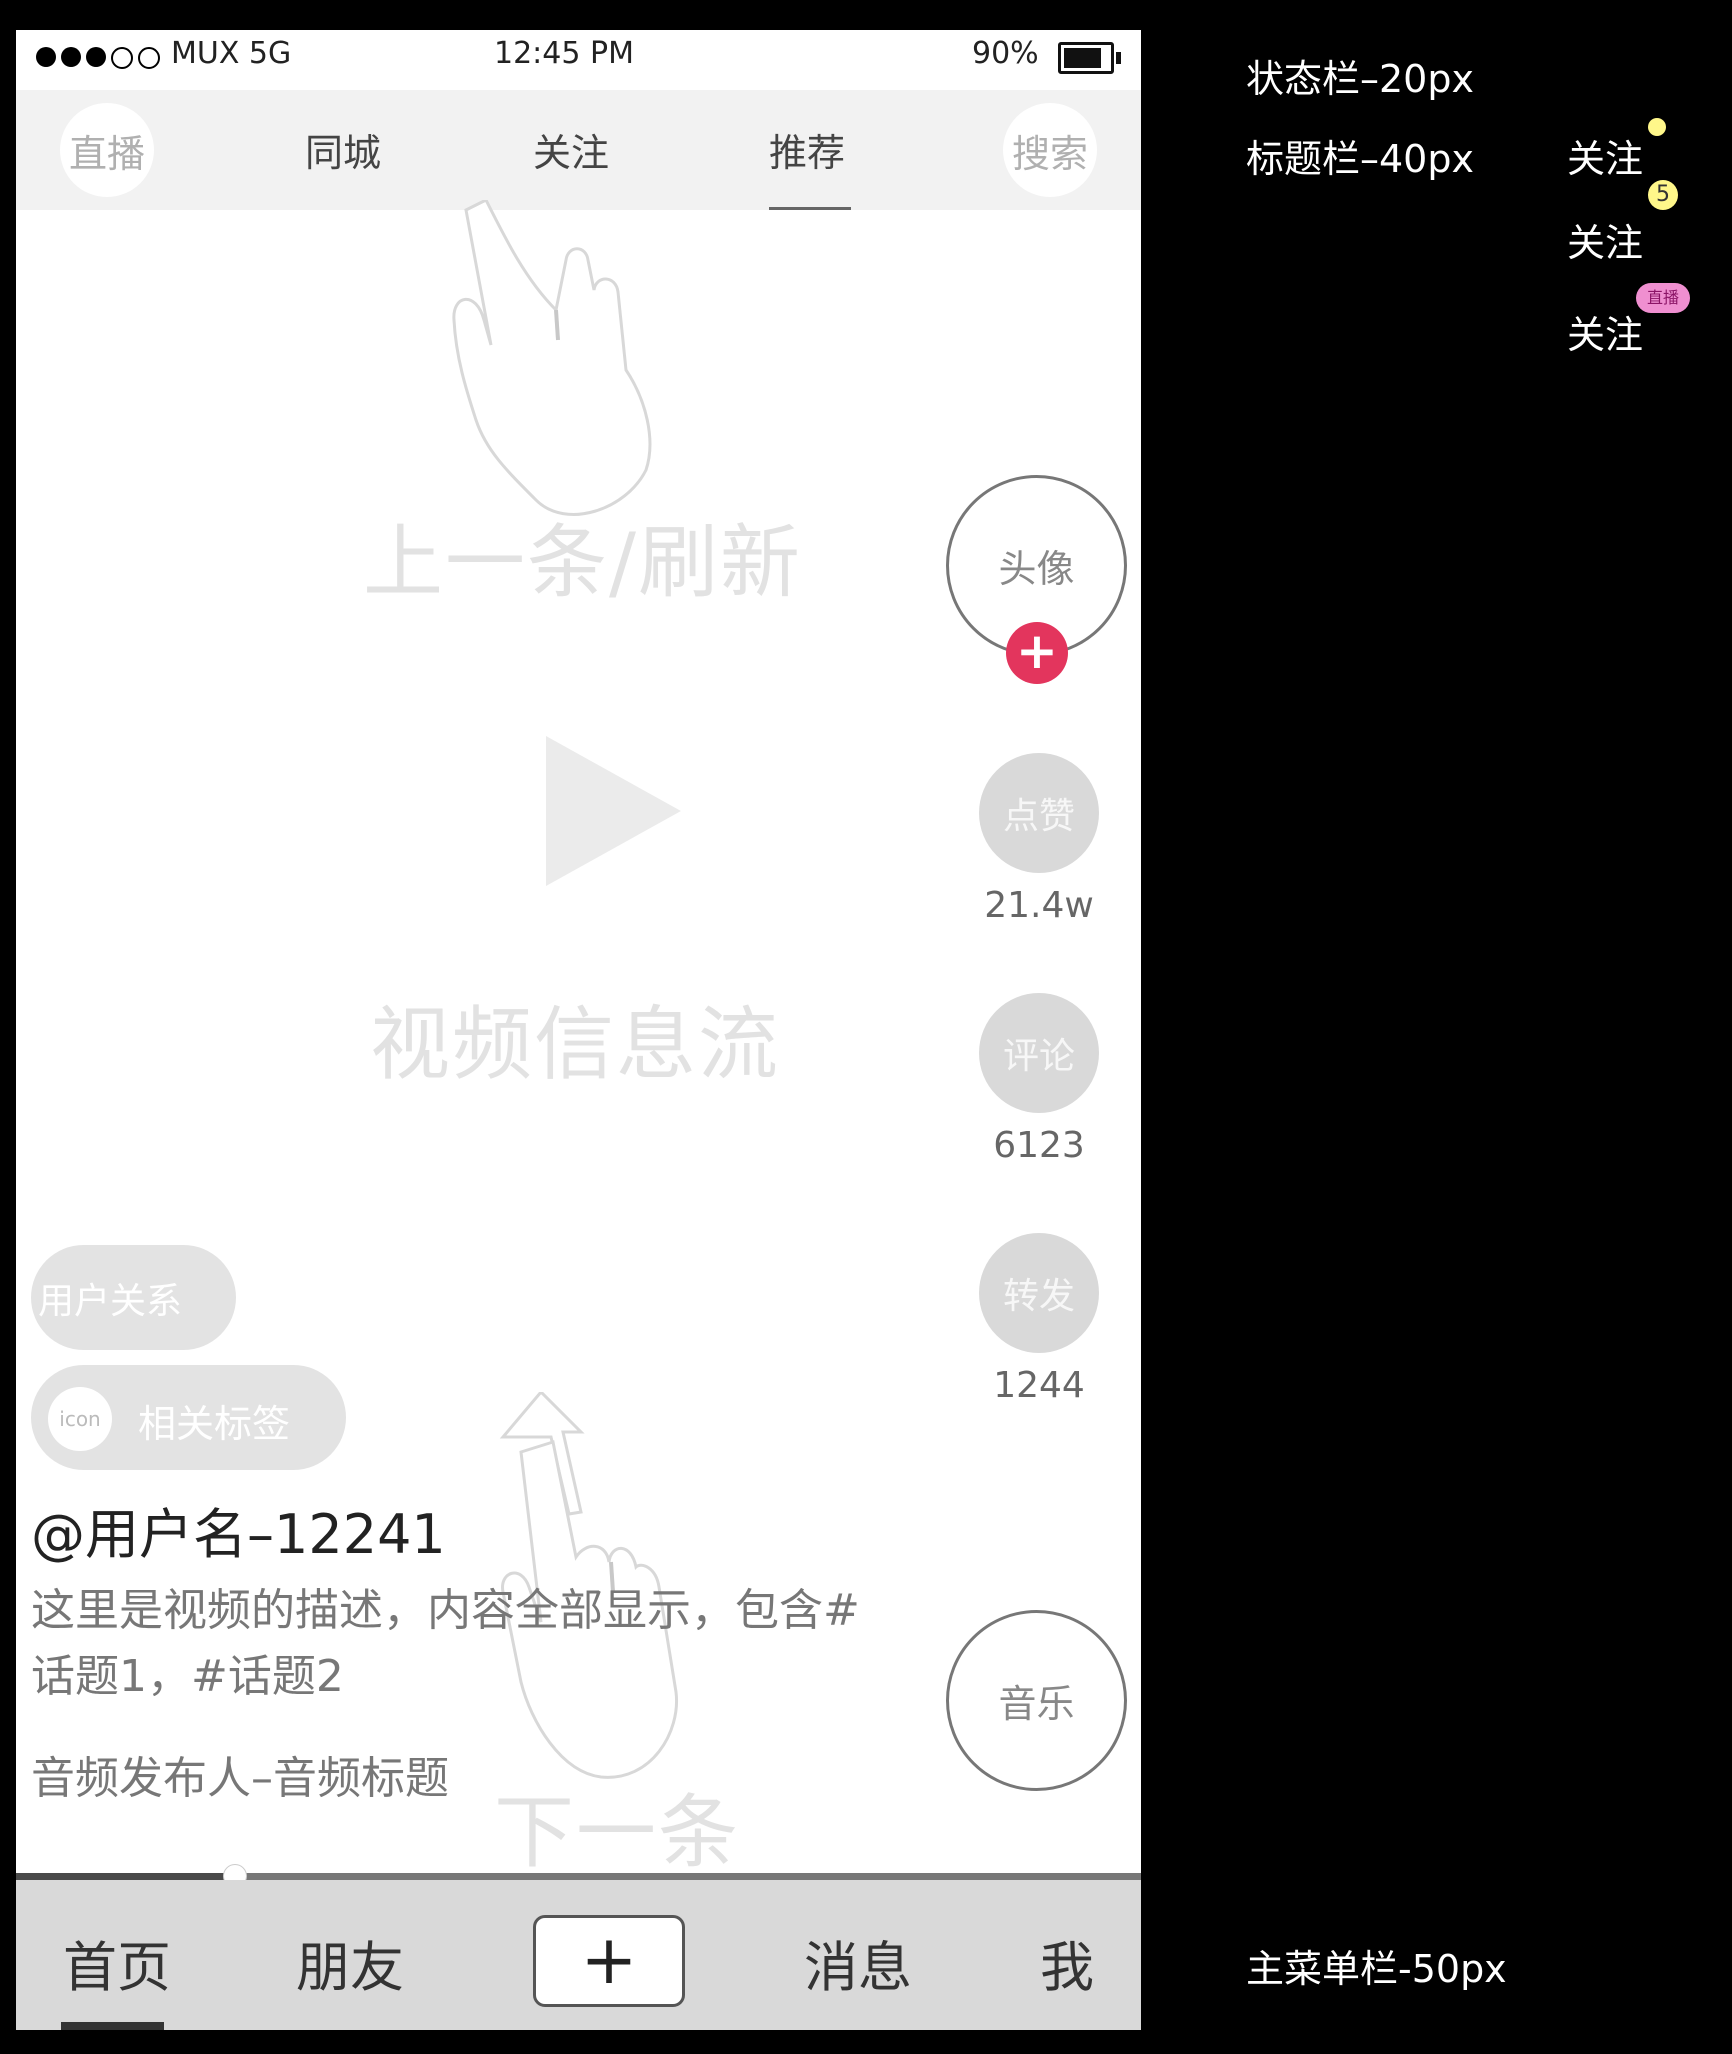  Describe the element at coordinates (858, 1962) in the screenshot. I see `menu-messages: 消息` at that location.